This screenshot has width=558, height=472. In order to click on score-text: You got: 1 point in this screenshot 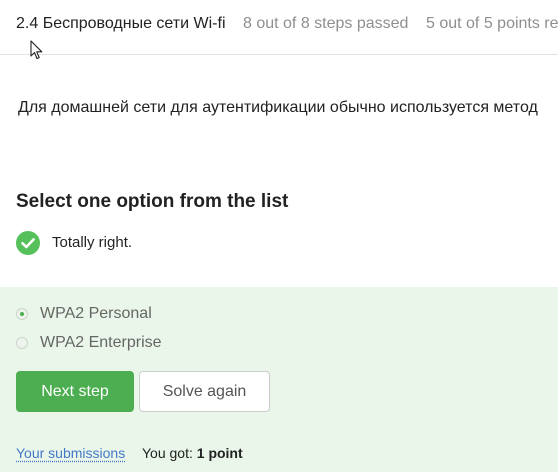, I will do `click(192, 453)`.